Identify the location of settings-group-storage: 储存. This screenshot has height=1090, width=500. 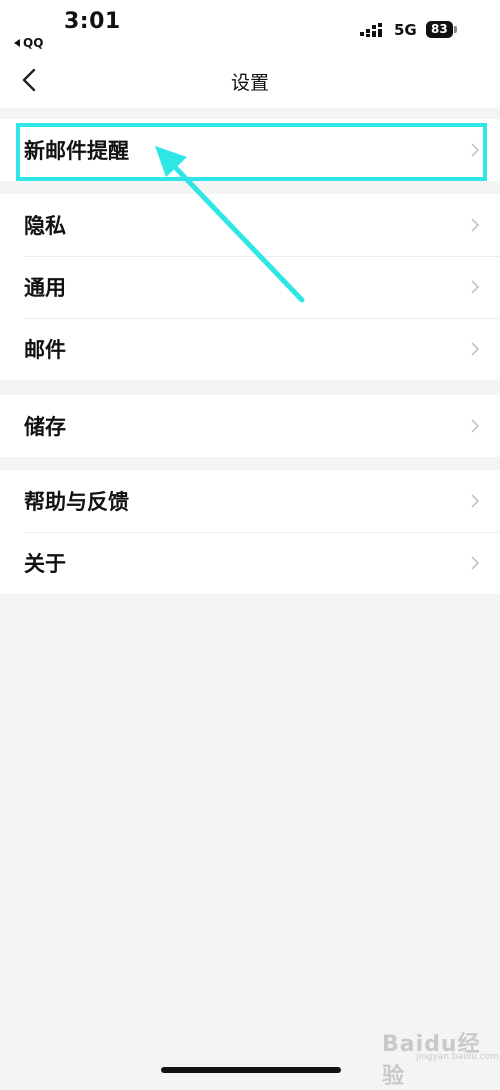
(250, 426).